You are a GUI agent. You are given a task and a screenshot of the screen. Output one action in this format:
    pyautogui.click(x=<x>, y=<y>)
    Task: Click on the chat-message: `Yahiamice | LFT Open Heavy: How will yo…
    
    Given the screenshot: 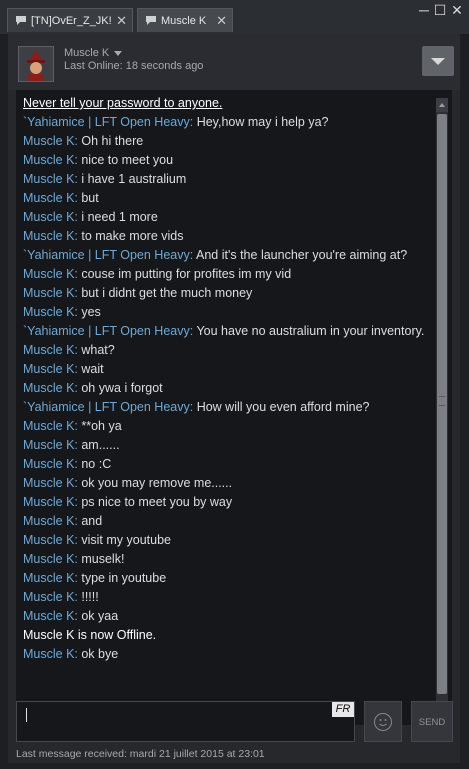 What is the action you would take?
    pyautogui.click(x=196, y=407)
    